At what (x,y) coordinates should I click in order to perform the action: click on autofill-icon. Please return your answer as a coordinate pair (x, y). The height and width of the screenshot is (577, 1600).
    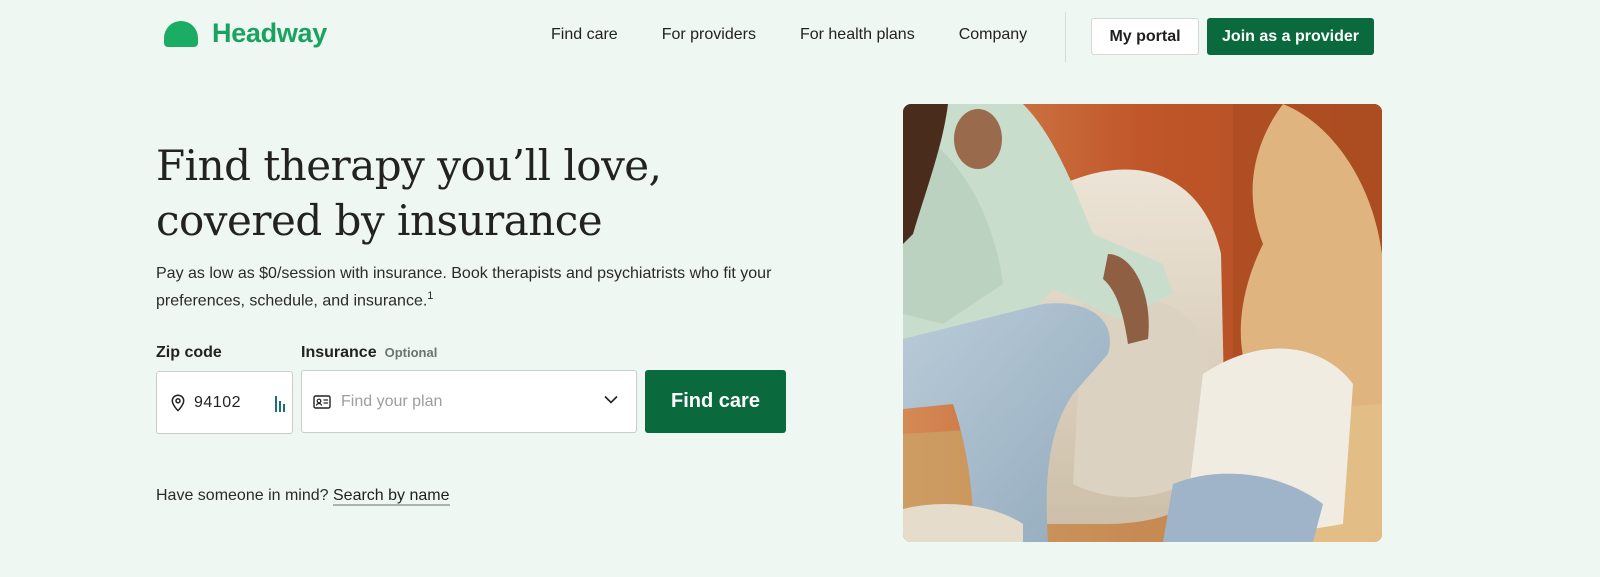
    Looking at the image, I should click on (280, 404).